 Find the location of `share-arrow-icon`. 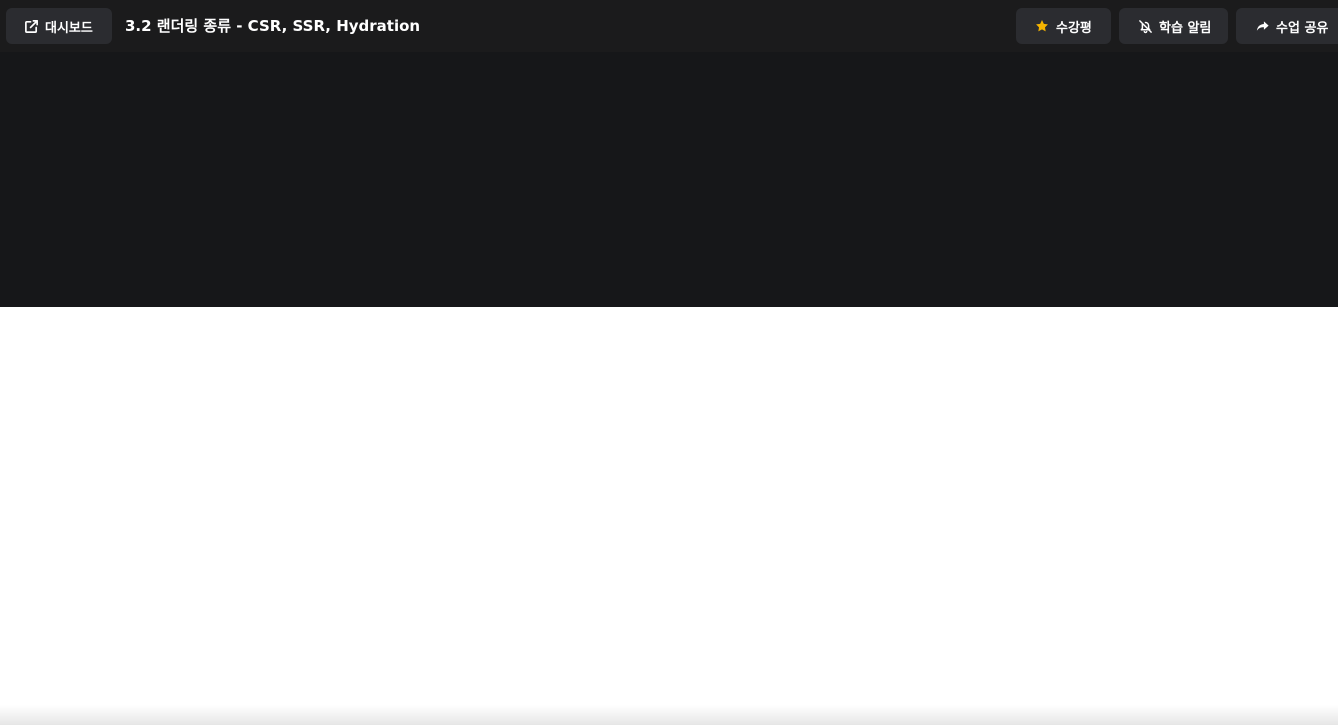

share-arrow-icon is located at coordinates (1262, 26).